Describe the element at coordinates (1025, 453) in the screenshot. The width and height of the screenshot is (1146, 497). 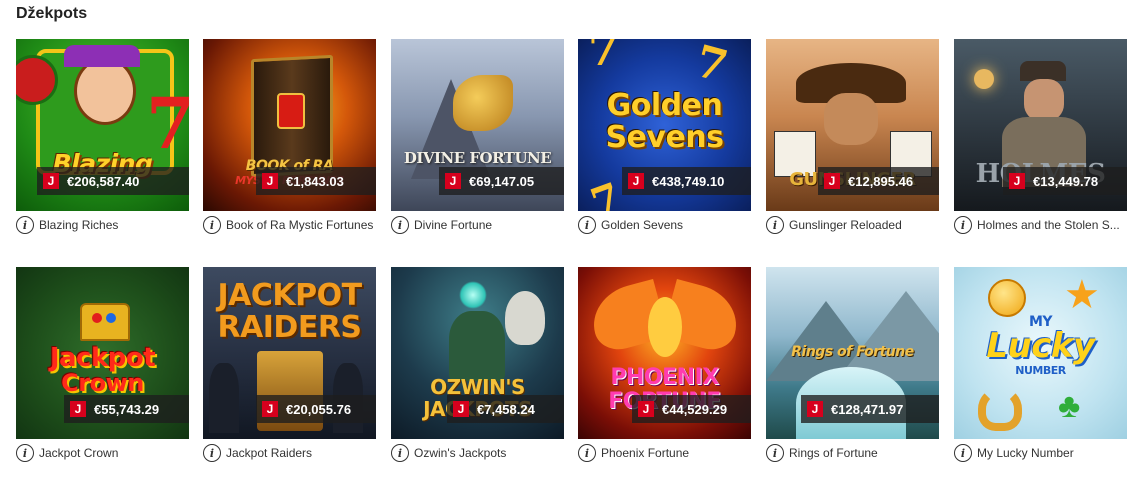
I see `game-name: My Lucky Number` at that location.